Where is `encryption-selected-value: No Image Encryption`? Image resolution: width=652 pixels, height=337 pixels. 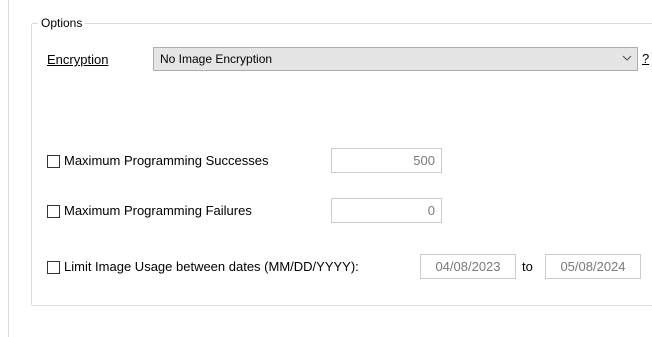 encryption-selected-value: No Image Encryption is located at coordinates (216, 59).